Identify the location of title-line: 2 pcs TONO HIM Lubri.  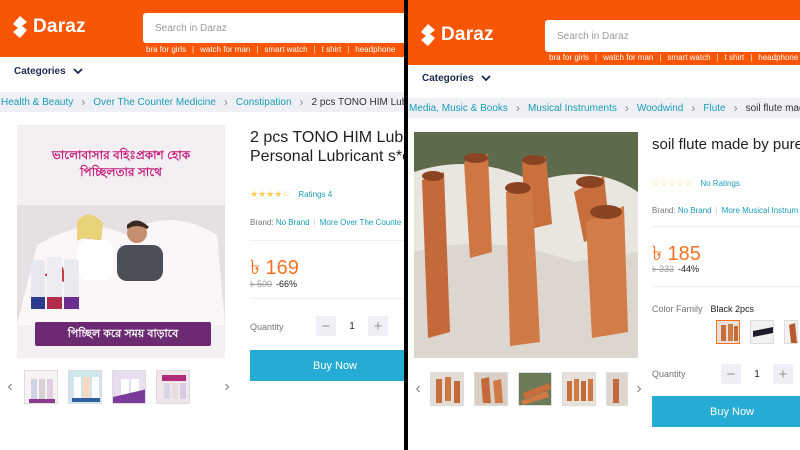
(327, 137).